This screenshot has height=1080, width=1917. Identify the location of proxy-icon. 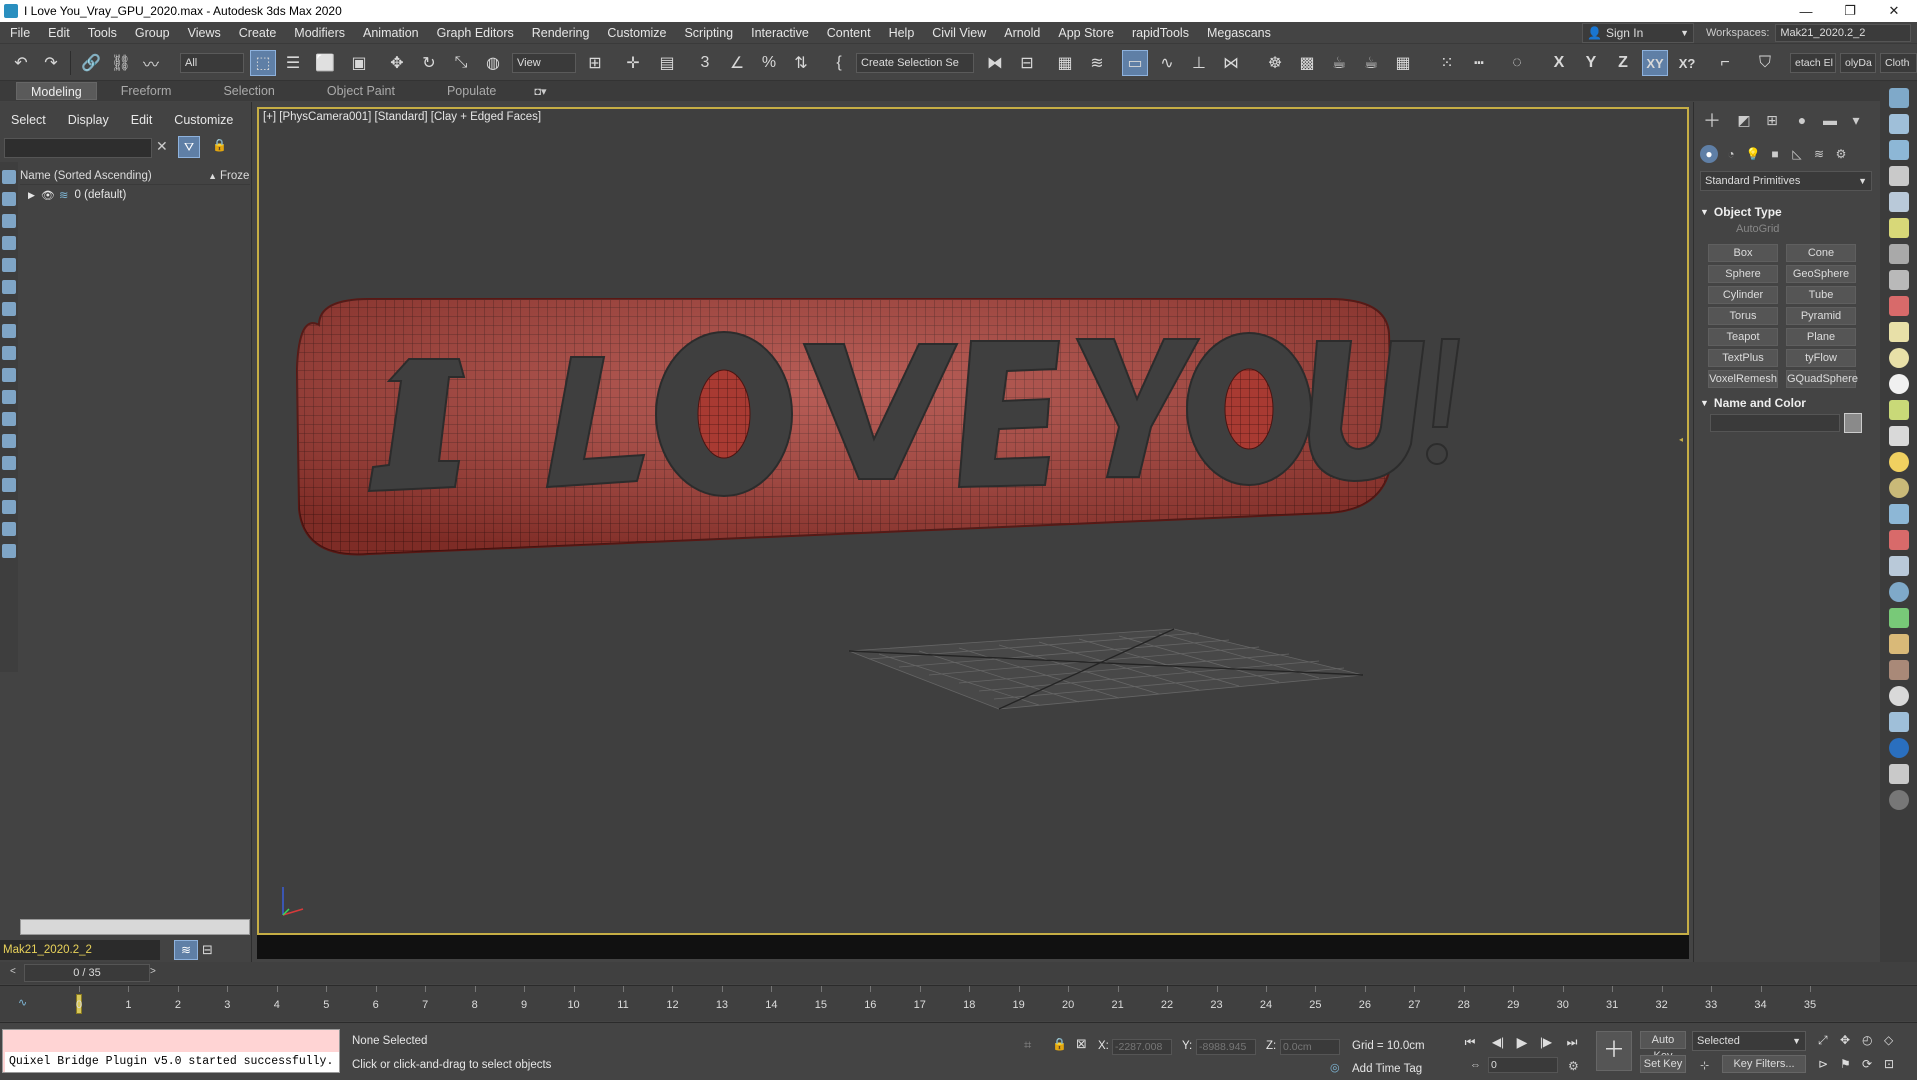
(1898, 540).